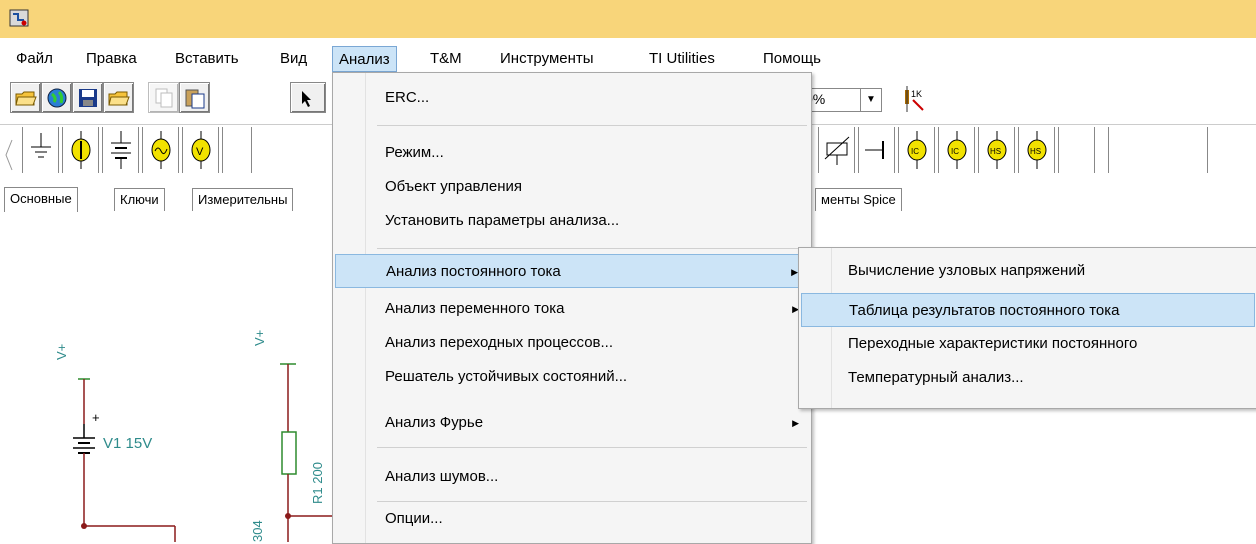 The image size is (1256, 544). I want to click on capacitor-icon, so click(876, 150).